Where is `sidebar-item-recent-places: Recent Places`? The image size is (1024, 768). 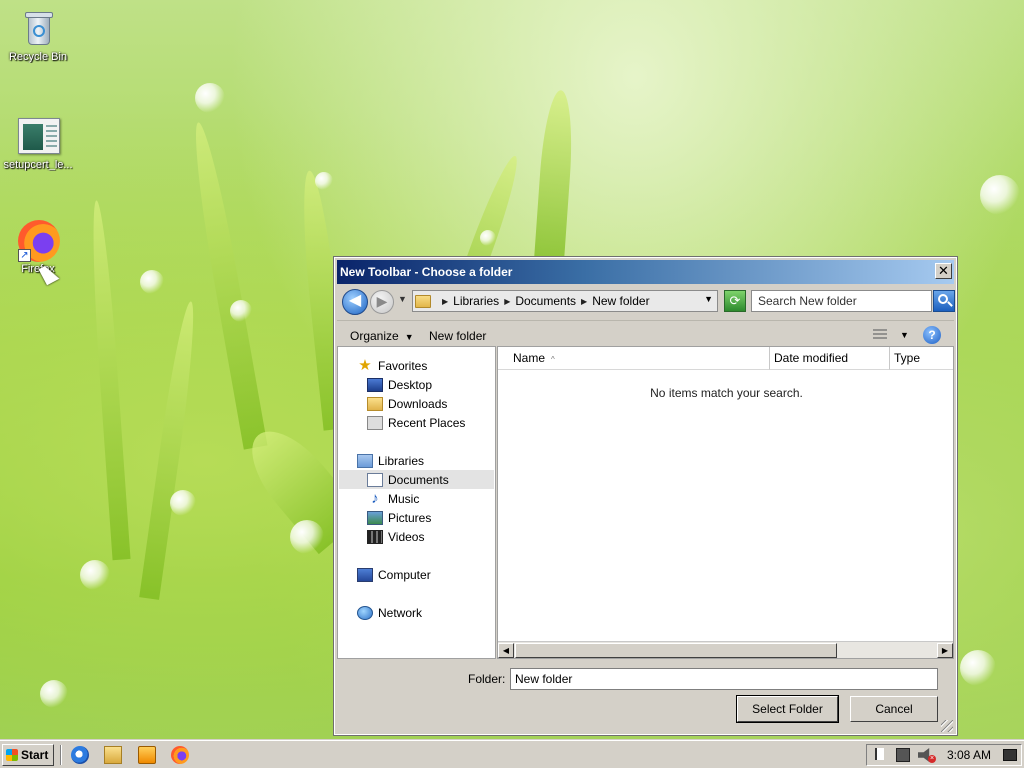
sidebar-item-recent-places: Recent Places is located at coordinates (416, 422).